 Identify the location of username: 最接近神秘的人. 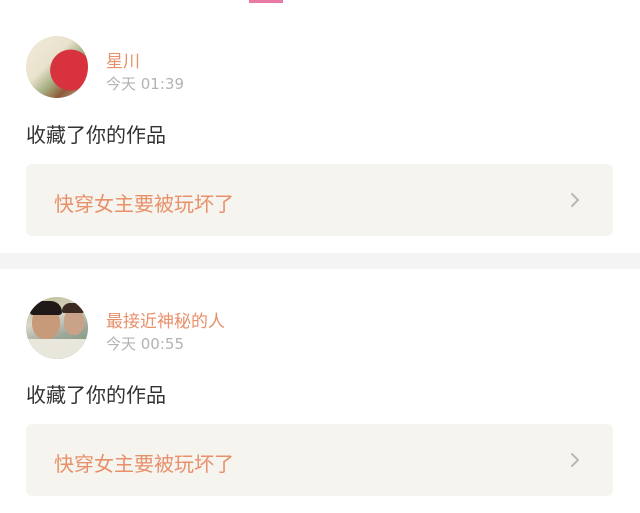
(165, 319).